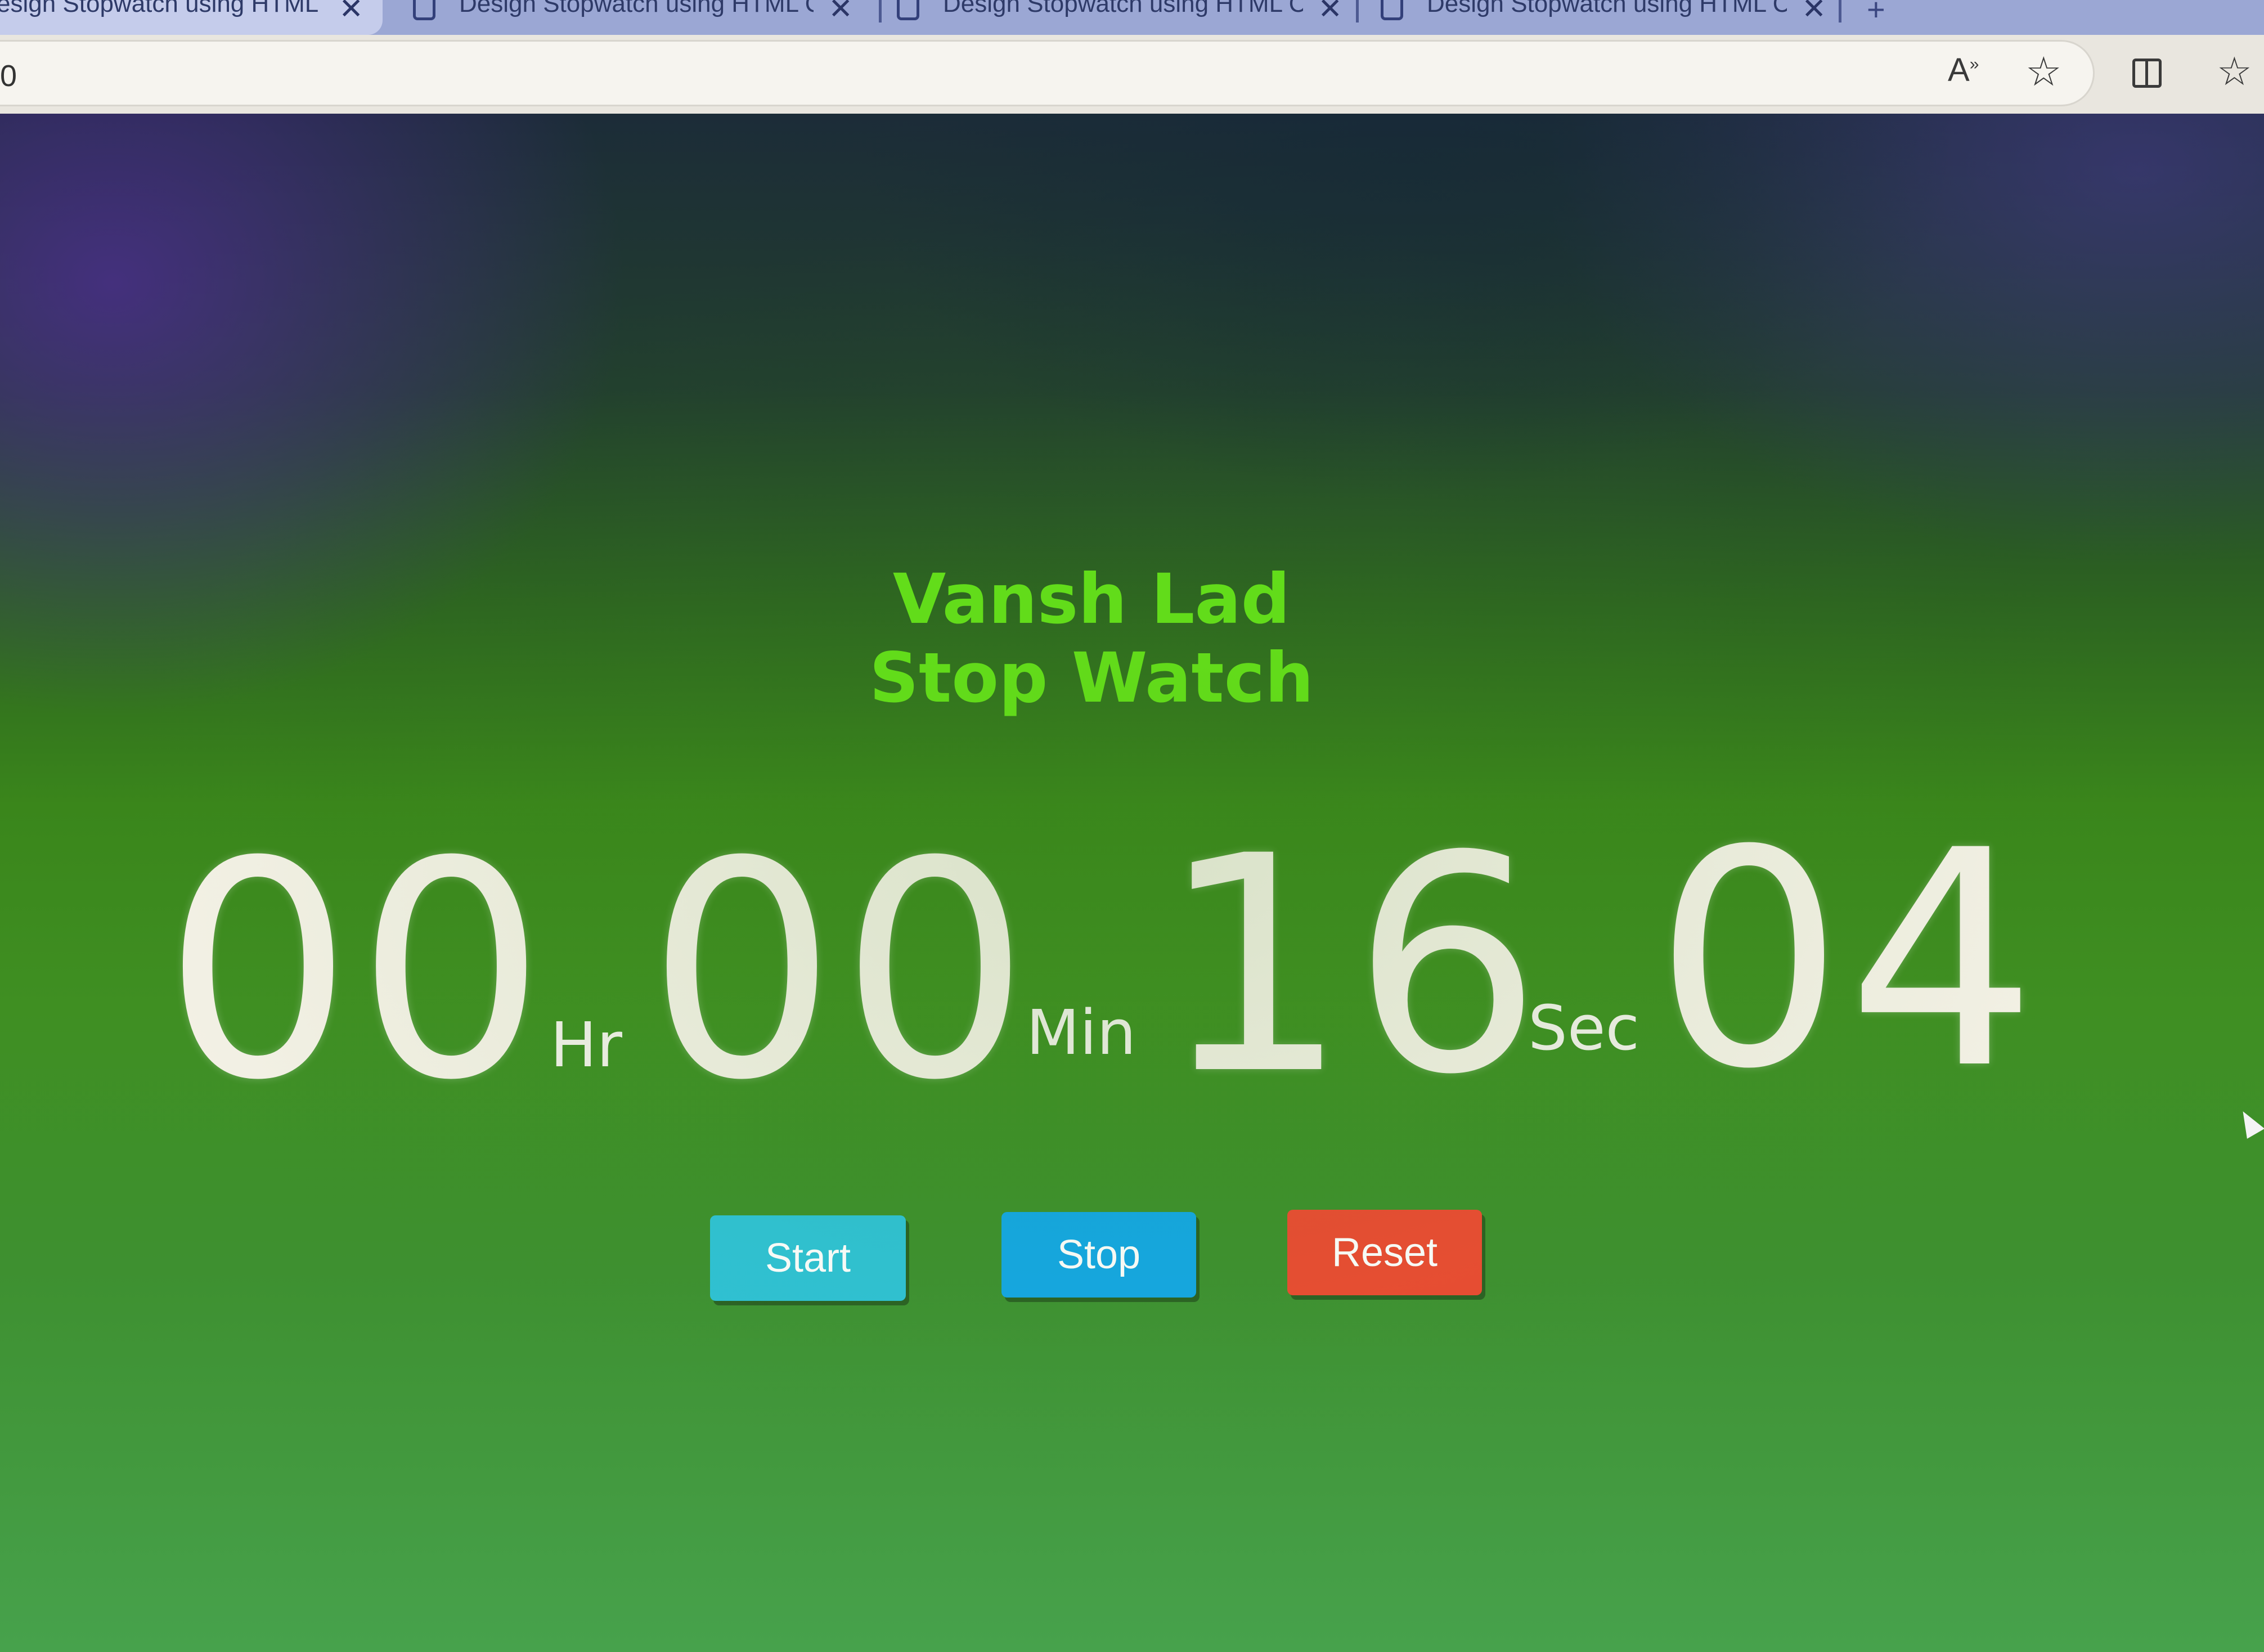  I want to click on tab-4: Design Stopwatch using HTML C ✕, so click(1603, 17).